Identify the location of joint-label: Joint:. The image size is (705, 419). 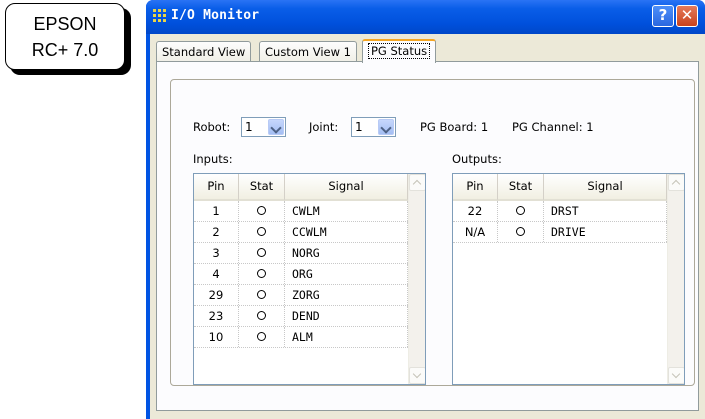
(324, 127).